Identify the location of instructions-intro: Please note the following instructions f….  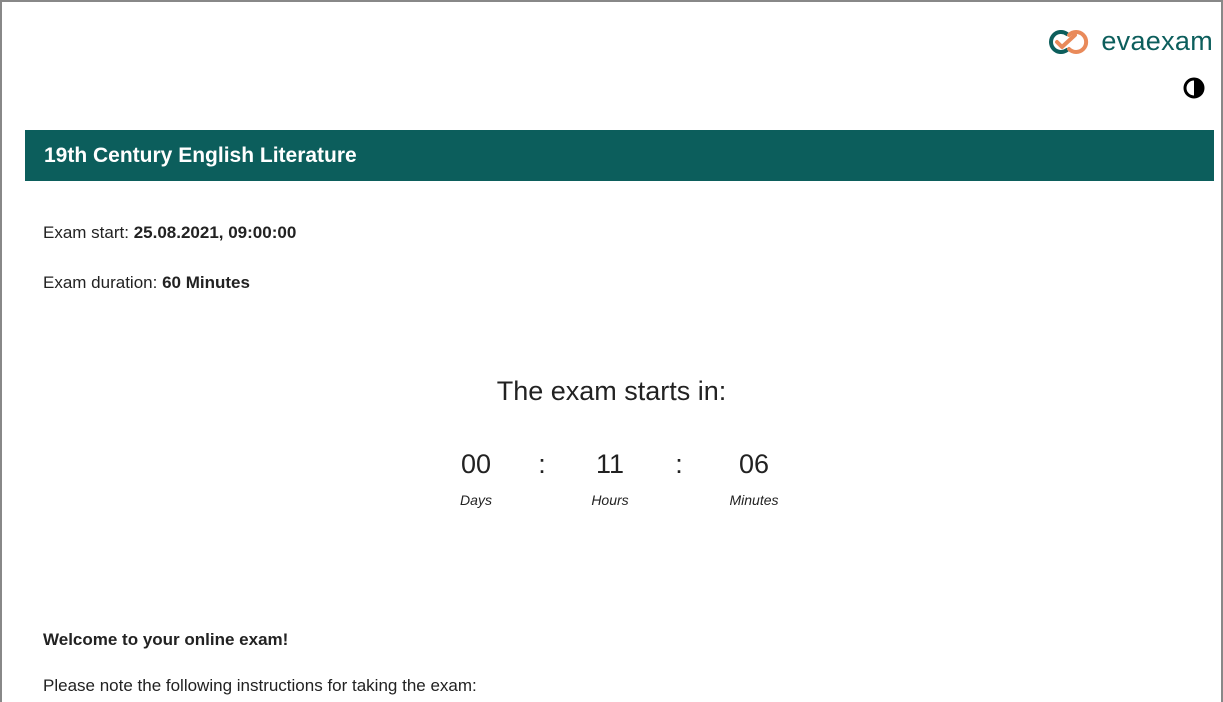
(260, 685).